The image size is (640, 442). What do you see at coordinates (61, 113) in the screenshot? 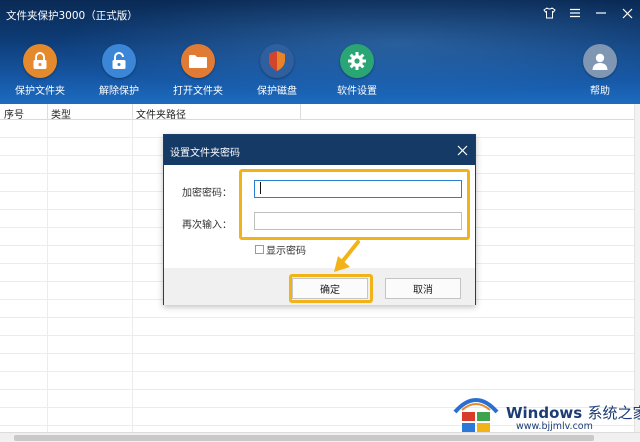
I see `column-type: 类型` at bounding box center [61, 113].